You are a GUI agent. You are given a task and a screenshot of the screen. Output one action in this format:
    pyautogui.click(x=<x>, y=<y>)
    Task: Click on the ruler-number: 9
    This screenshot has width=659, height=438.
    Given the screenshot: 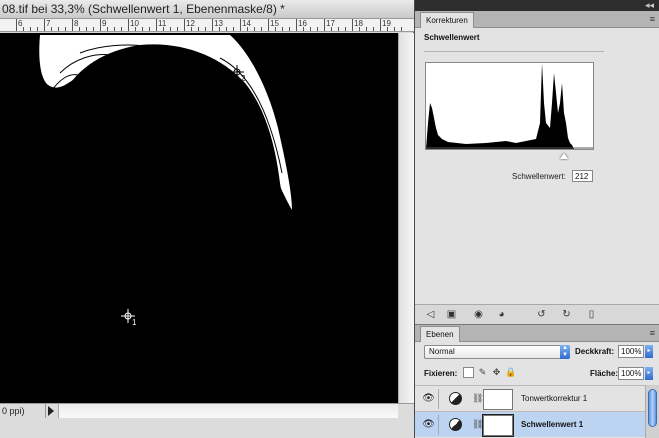 What is the action you would take?
    pyautogui.click(x=104, y=23)
    